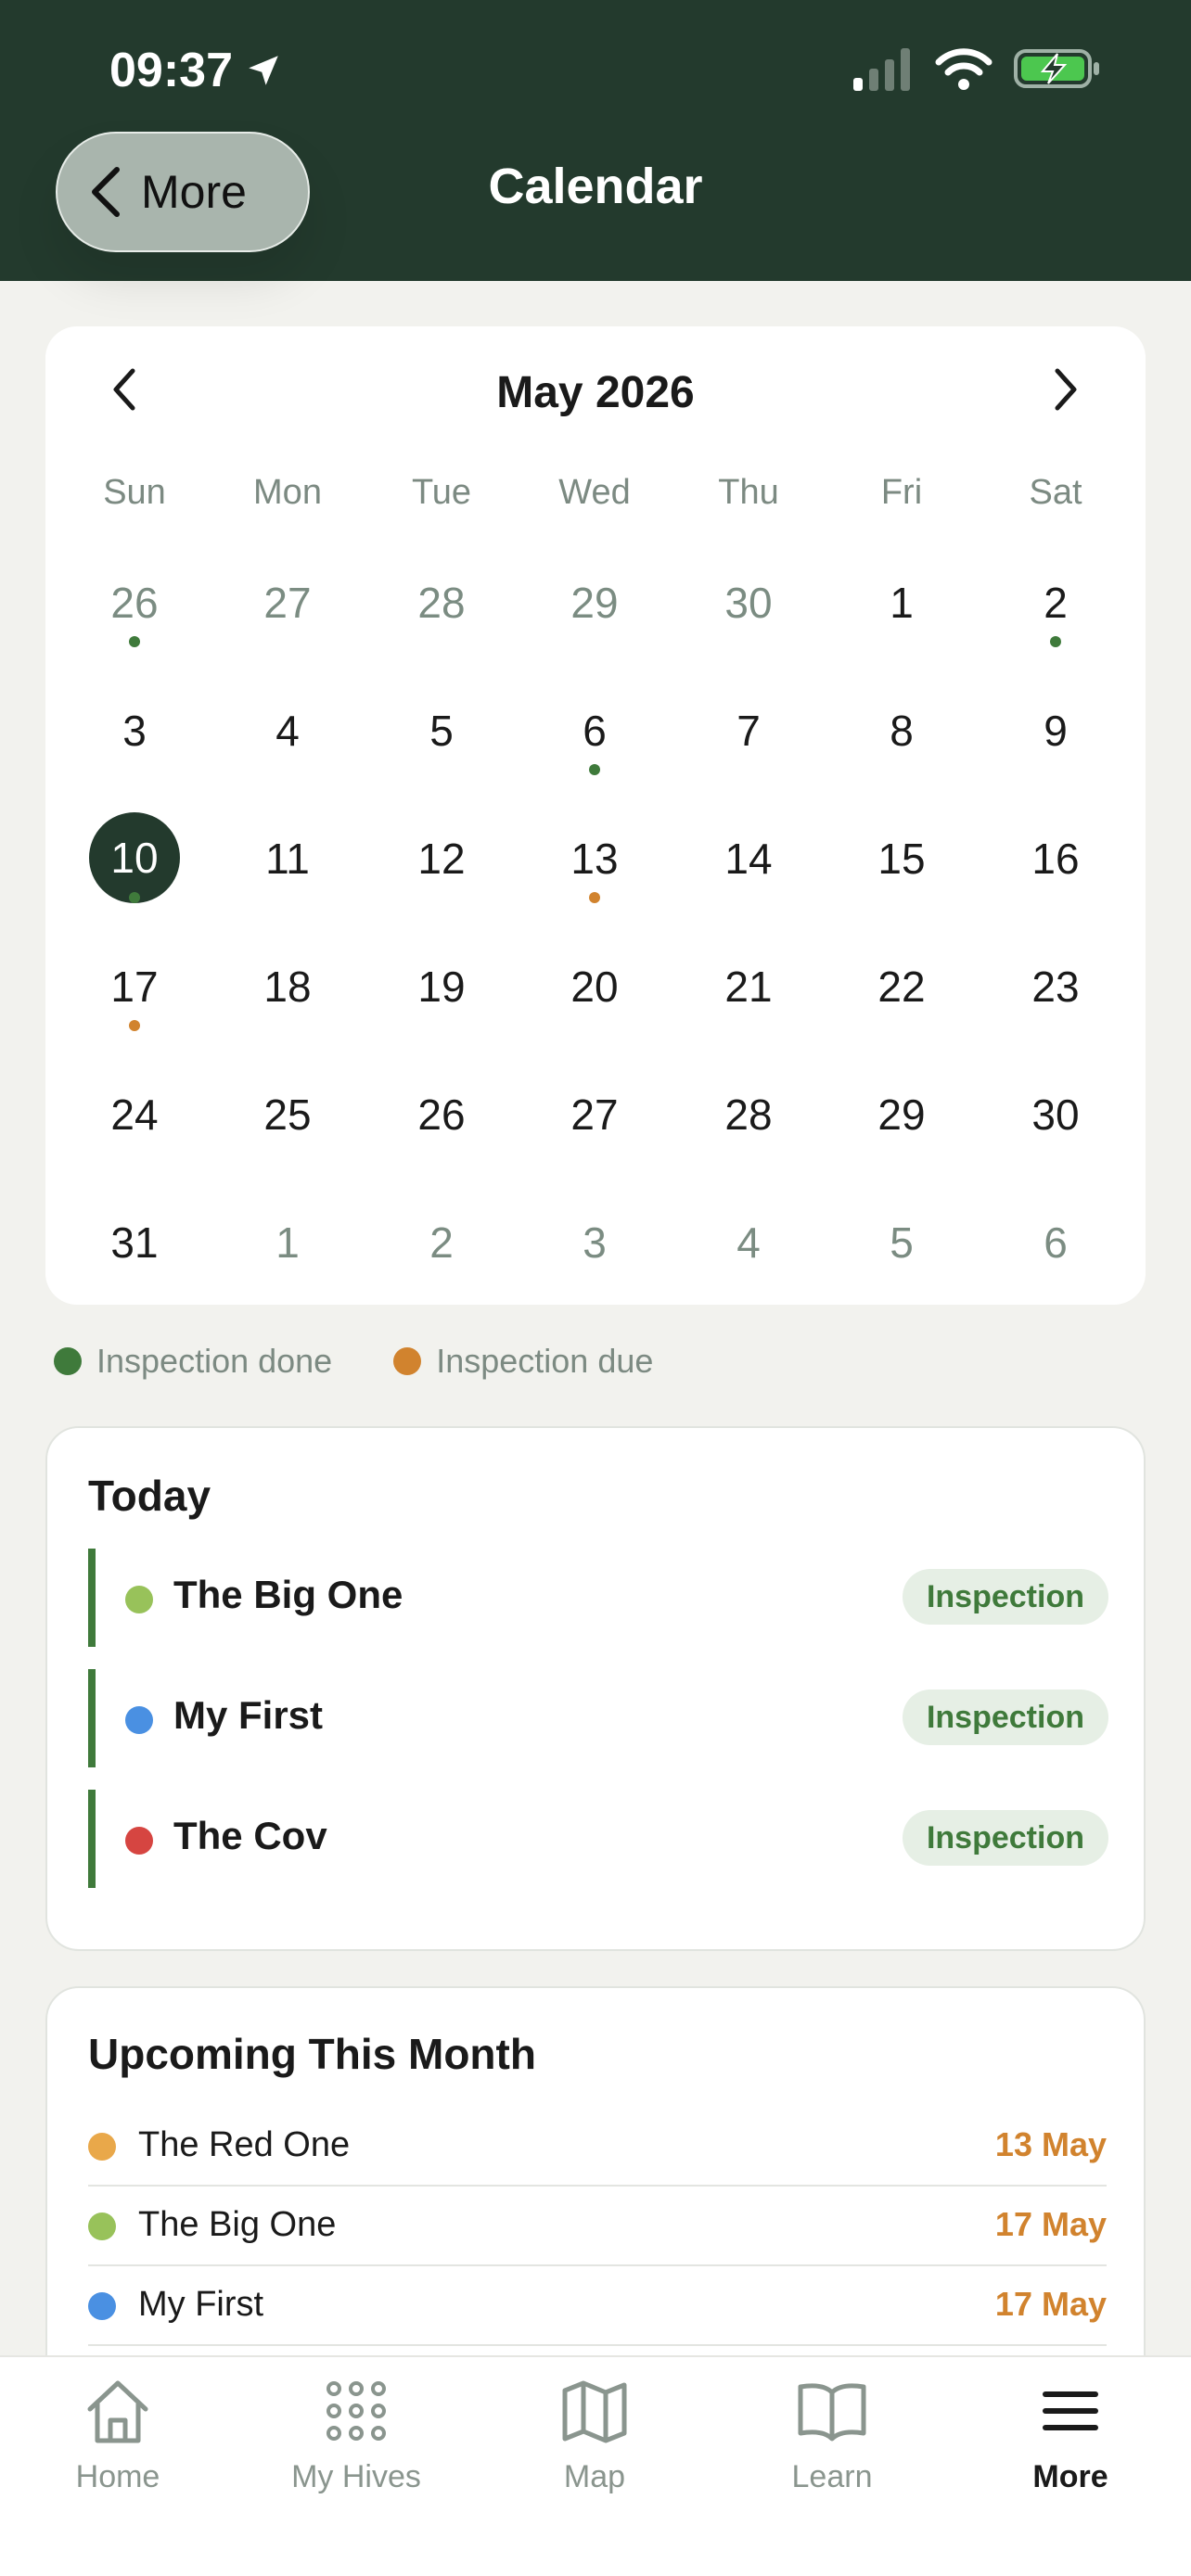 The image size is (1191, 2576). What do you see at coordinates (287, 492) in the screenshot?
I see `weekday-label: Mon` at bounding box center [287, 492].